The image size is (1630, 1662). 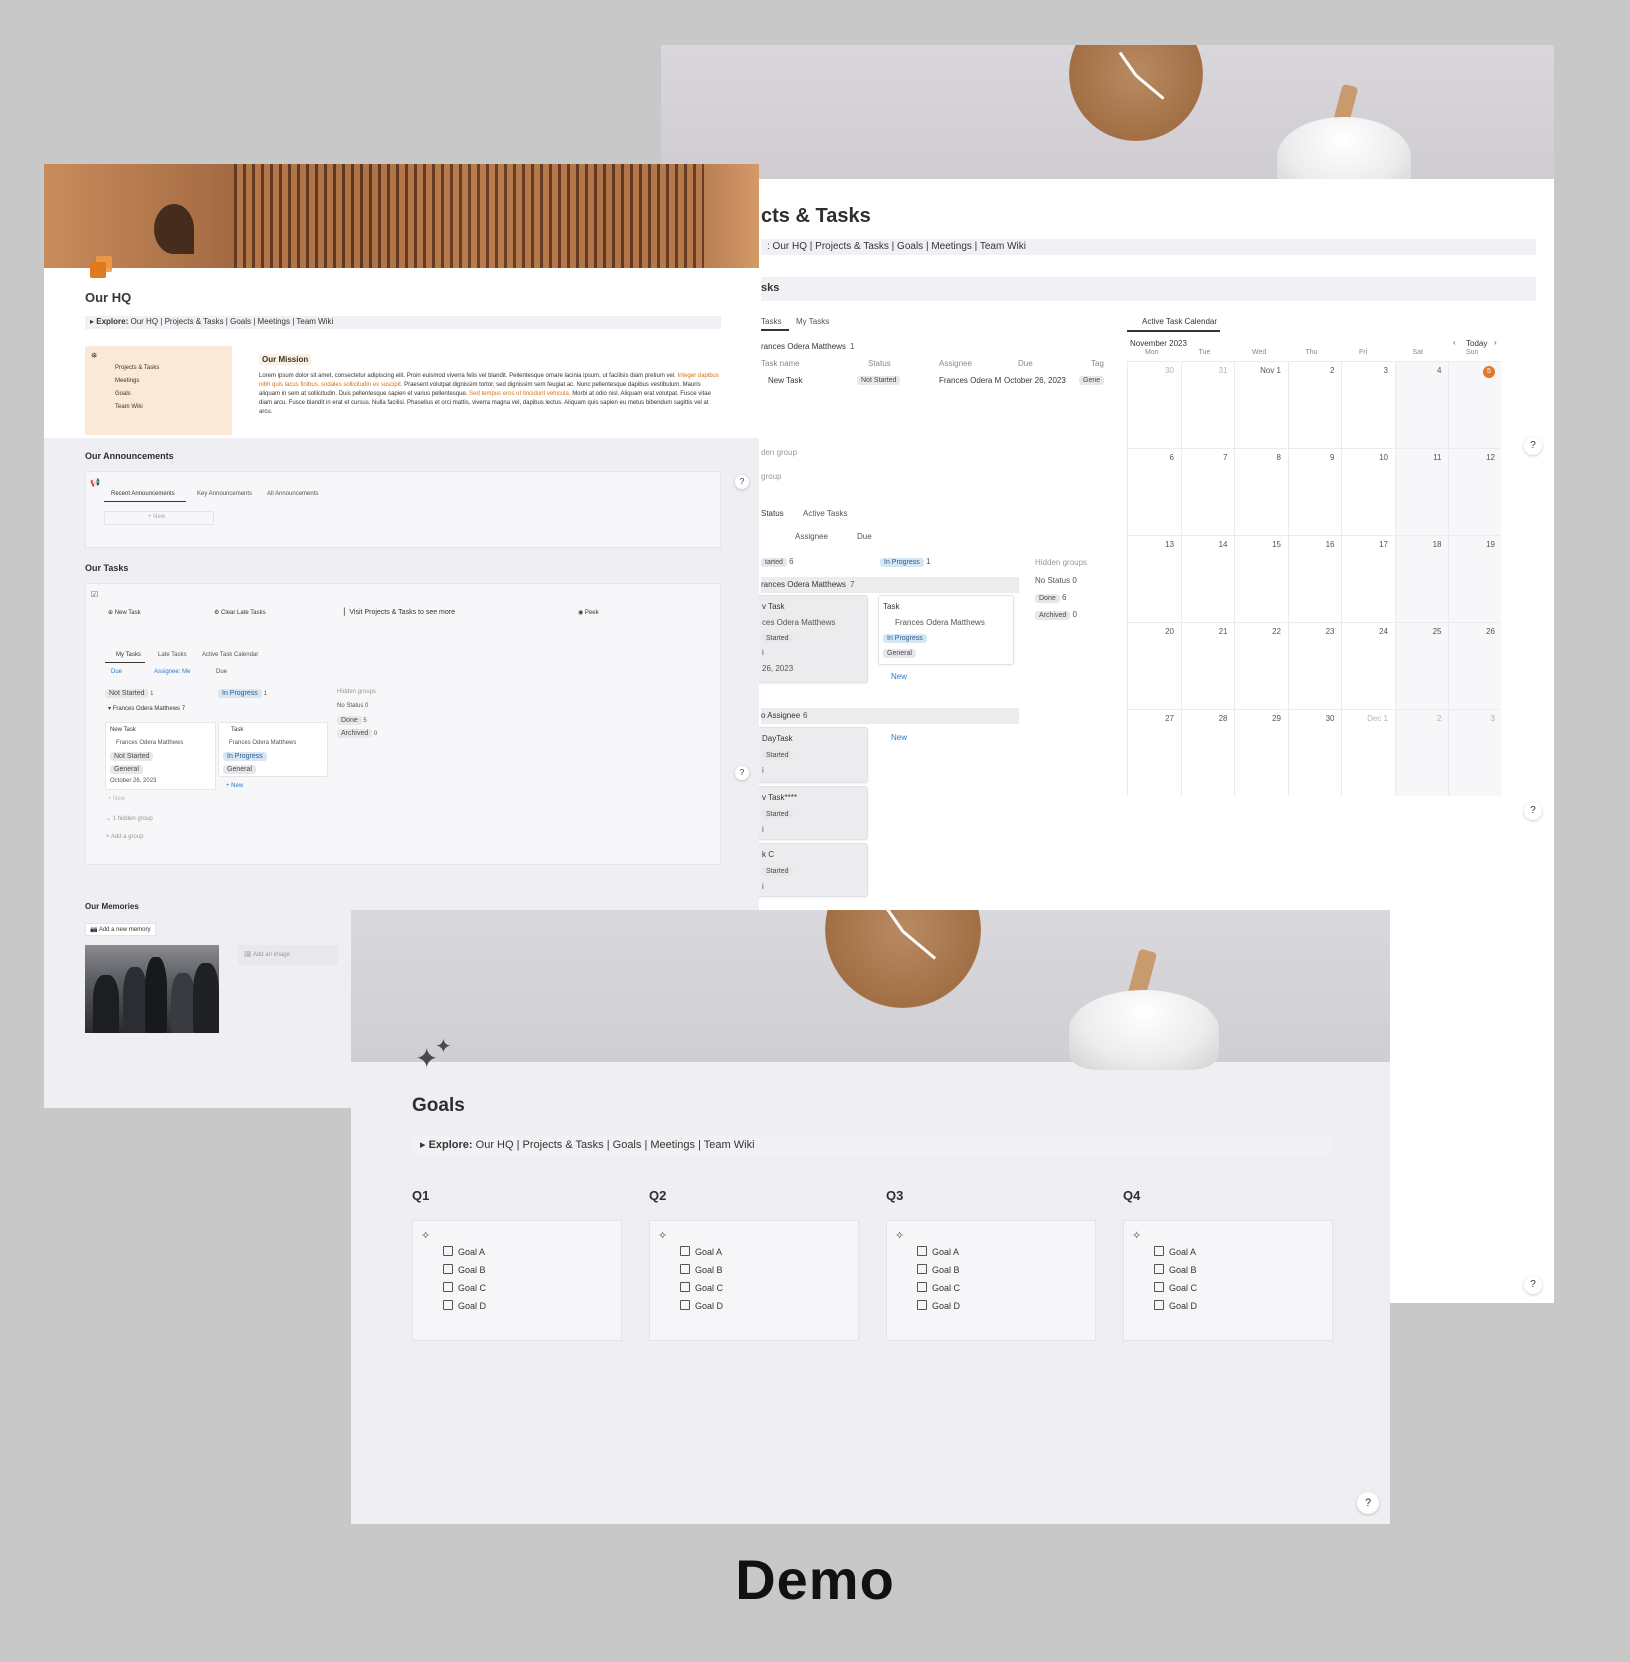 I want to click on nav-goals: Goals, so click(x=123, y=394).